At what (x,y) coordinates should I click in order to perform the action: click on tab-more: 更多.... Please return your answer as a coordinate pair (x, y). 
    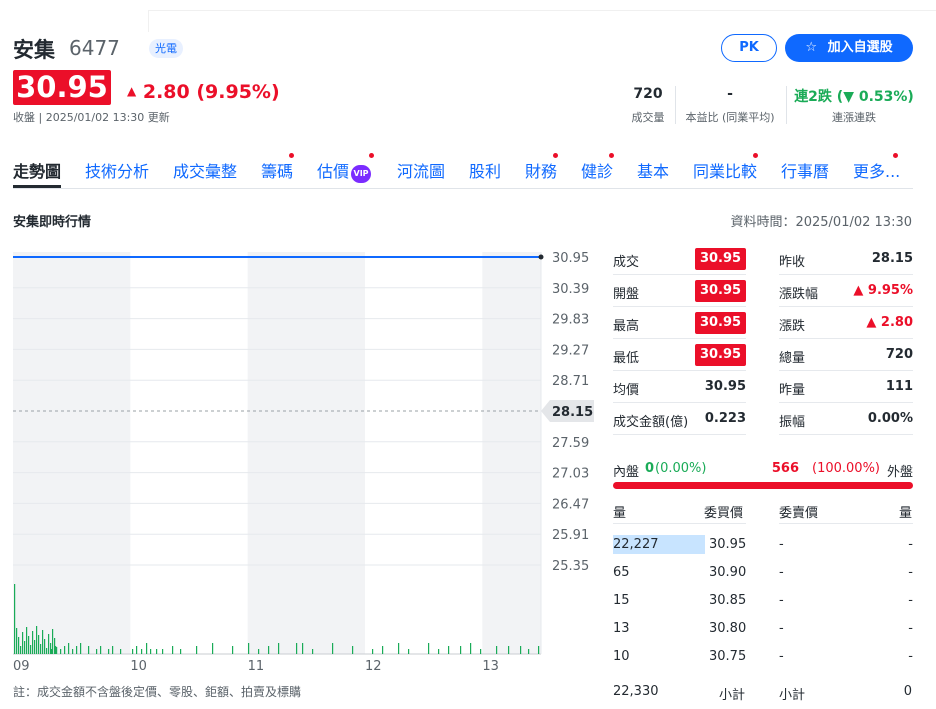
    Looking at the image, I should click on (876, 170).